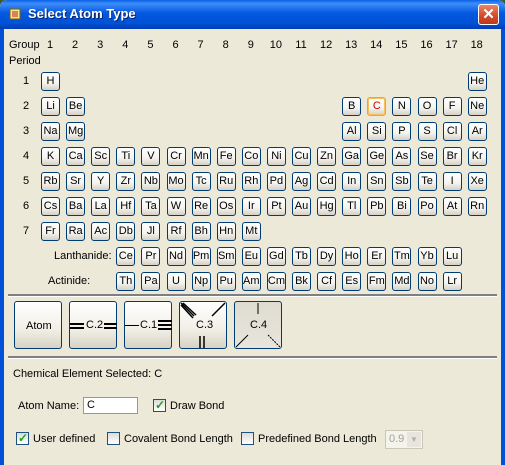  Describe the element at coordinates (377, 156) in the screenshot. I see `element-button-ge: Ge` at that location.